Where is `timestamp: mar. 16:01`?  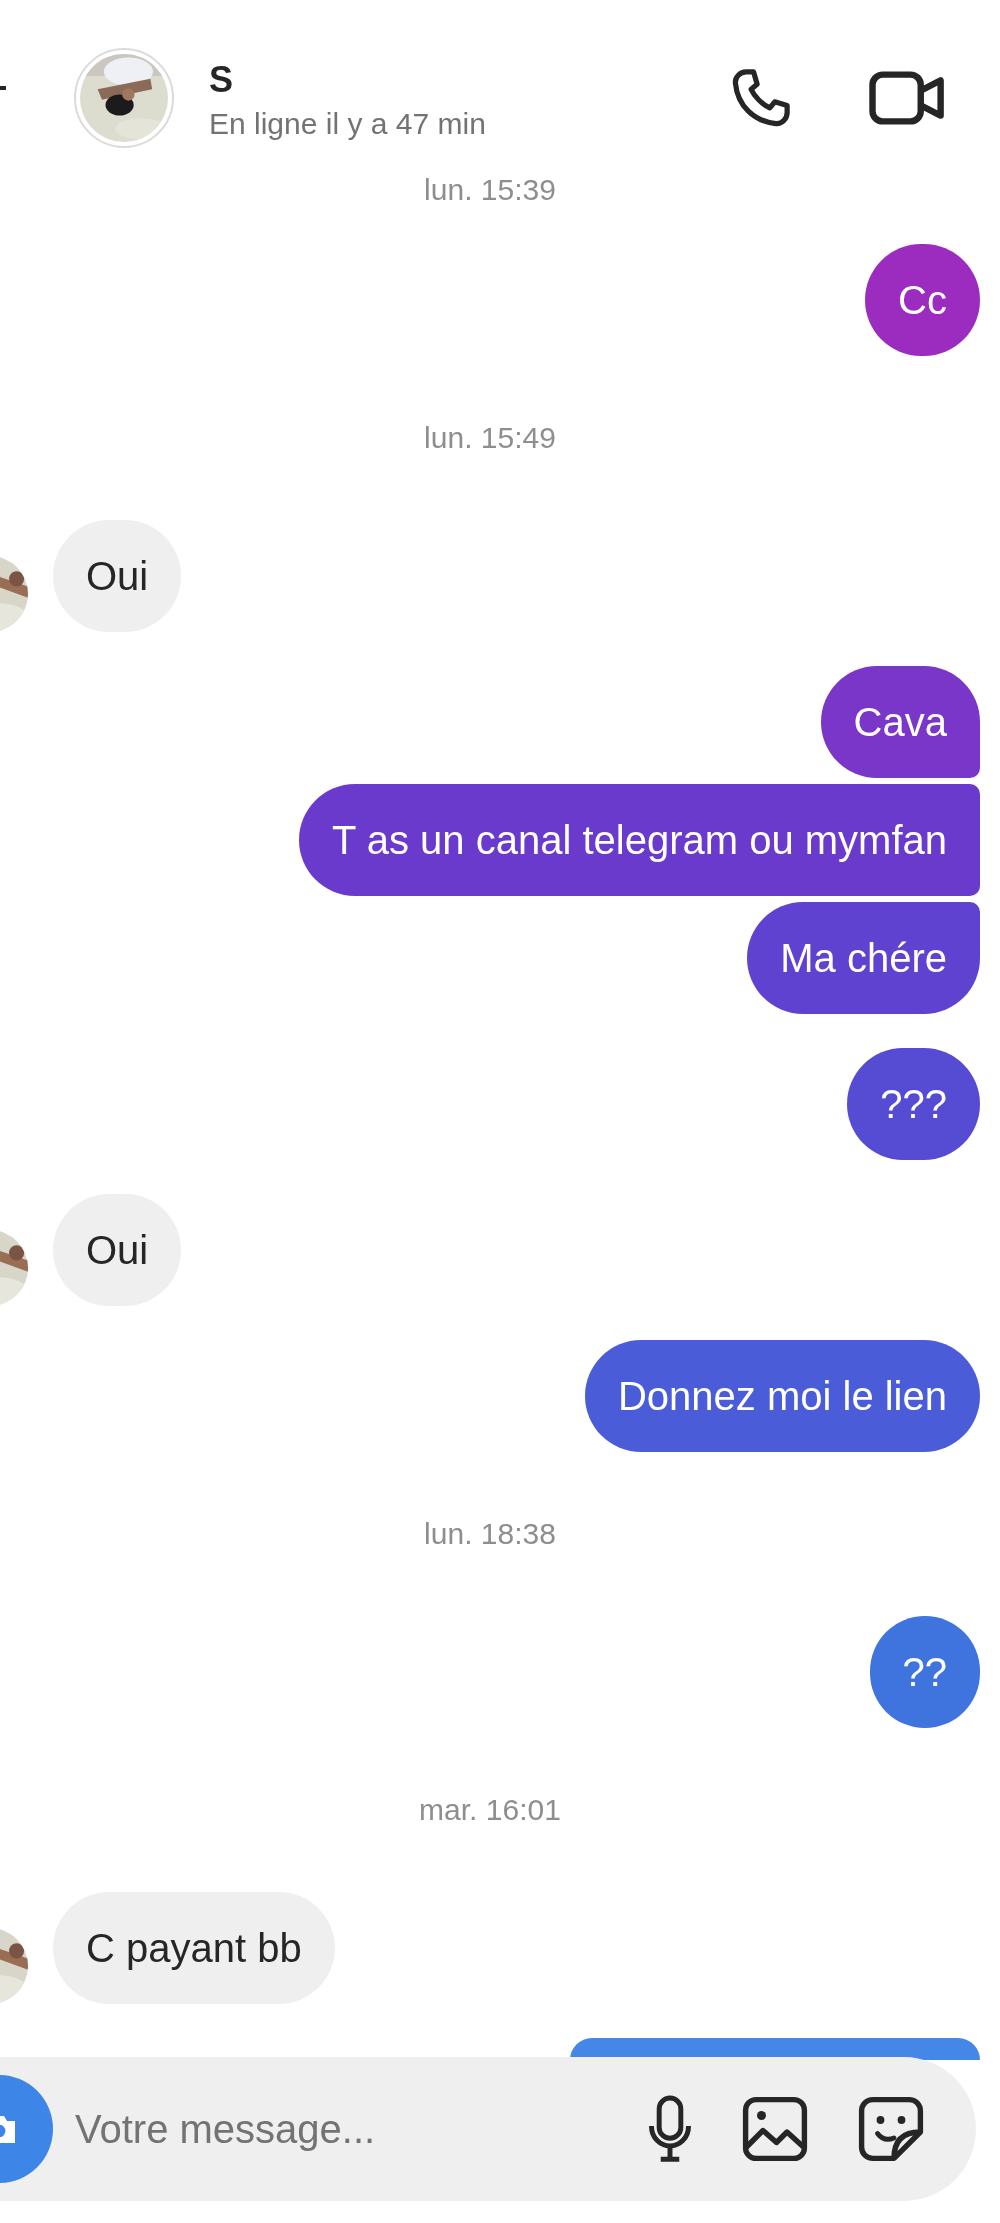 timestamp: mar. 16:01 is located at coordinates (490, 1810).